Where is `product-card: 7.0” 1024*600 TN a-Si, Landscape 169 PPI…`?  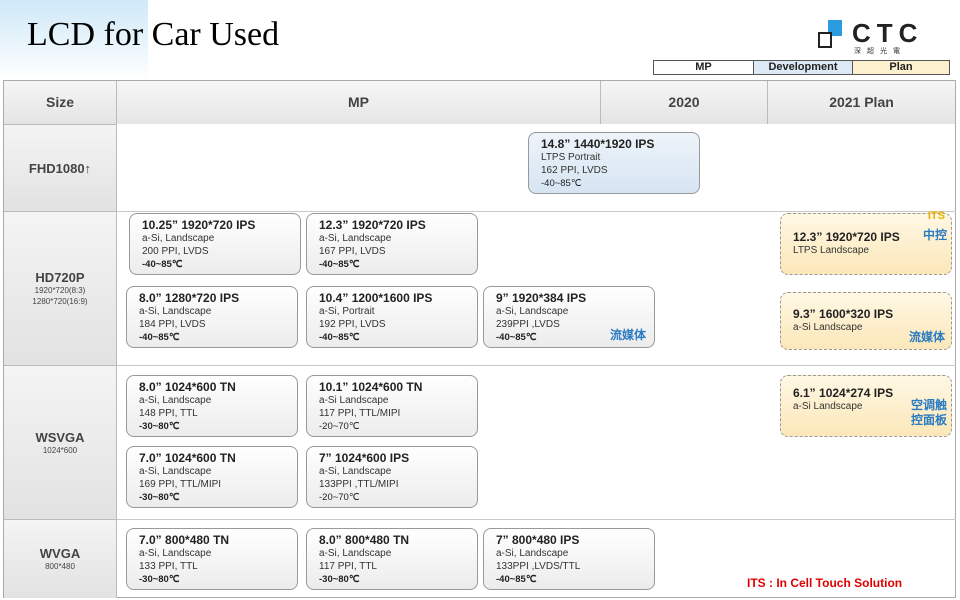 product-card: 7.0” 1024*600 TN a-Si, Landscape 169 PPI… is located at coordinates (212, 477).